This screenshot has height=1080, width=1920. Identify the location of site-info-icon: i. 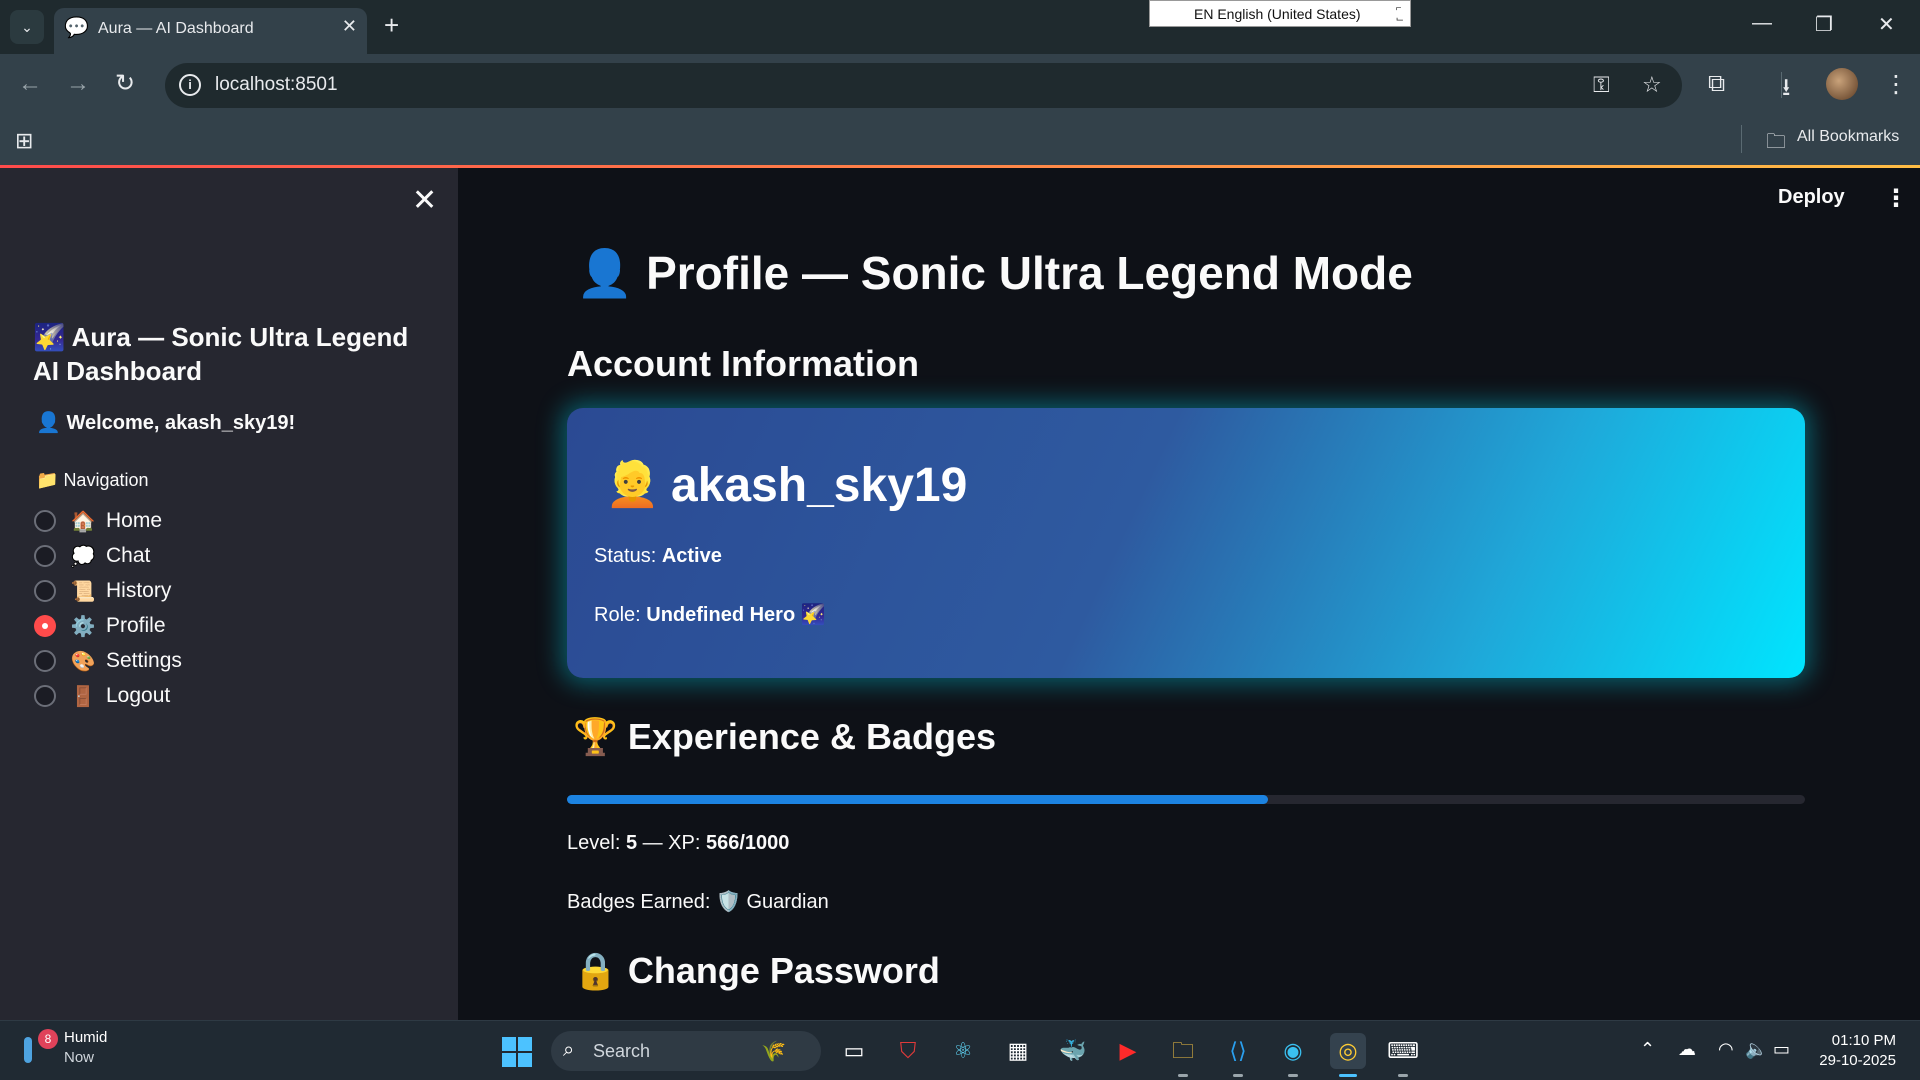
(190, 85).